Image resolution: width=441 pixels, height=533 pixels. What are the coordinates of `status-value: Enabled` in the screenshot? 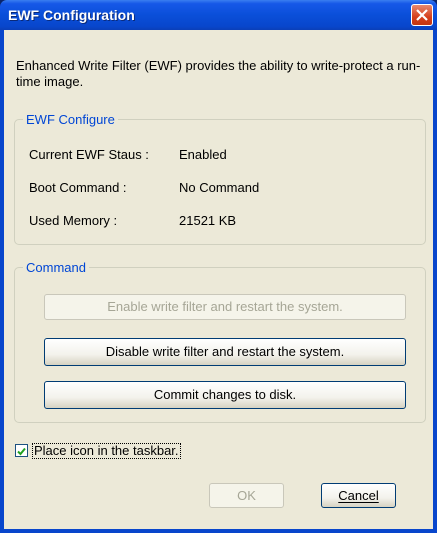 It's located at (203, 154).